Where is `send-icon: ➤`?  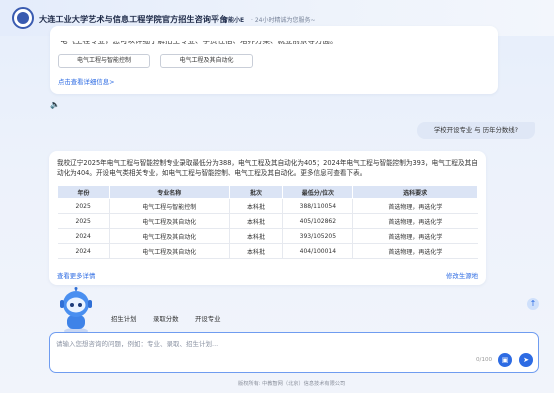
send-icon: ➤ is located at coordinates (526, 360).